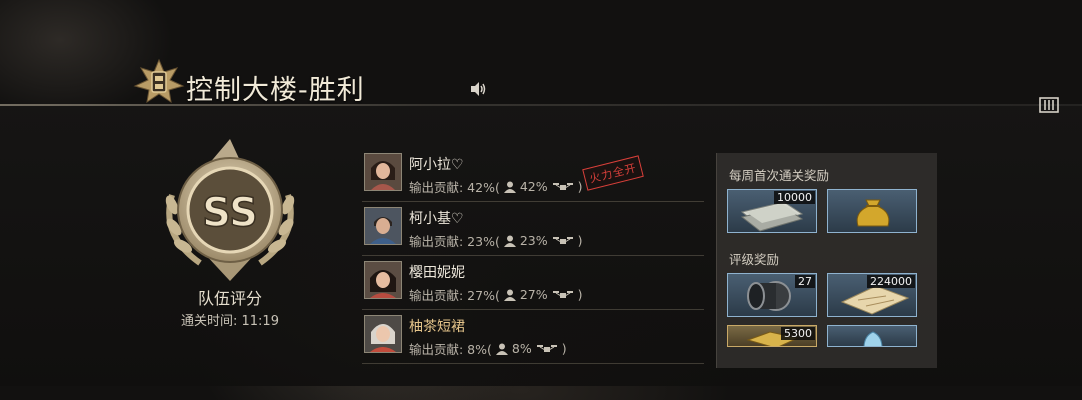  I want to click on share-icon, so click(1049, 105).